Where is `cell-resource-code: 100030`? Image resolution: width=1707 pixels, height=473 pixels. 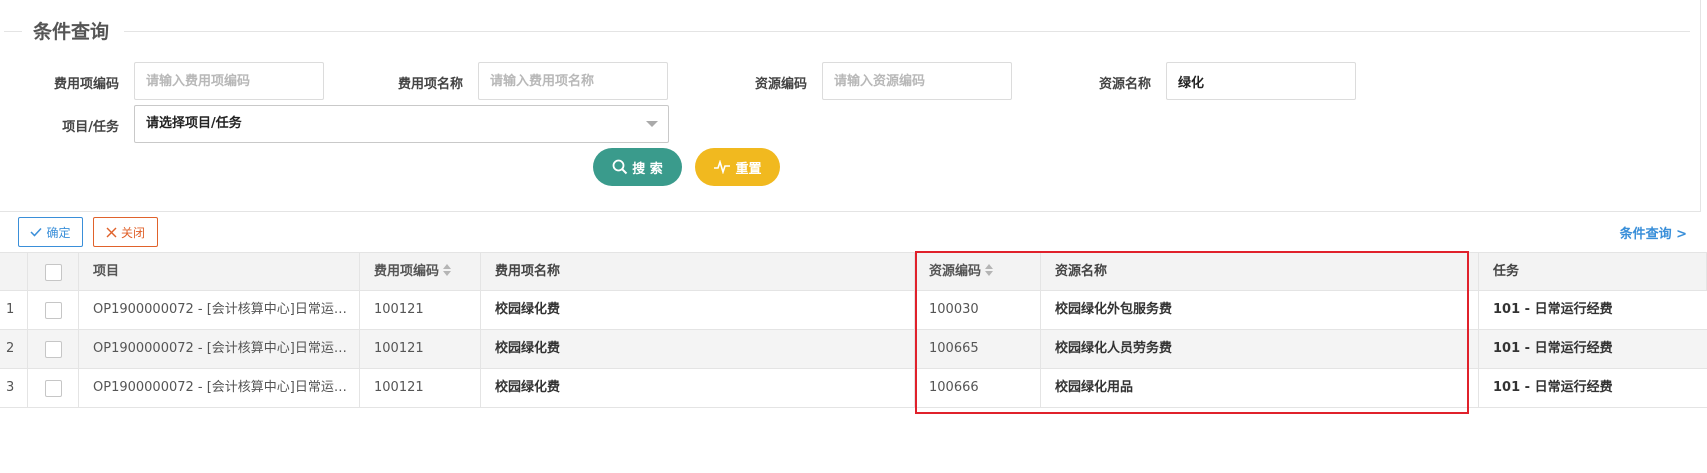
cell-resource-code: 100030 is located at coordinates (978, 310).